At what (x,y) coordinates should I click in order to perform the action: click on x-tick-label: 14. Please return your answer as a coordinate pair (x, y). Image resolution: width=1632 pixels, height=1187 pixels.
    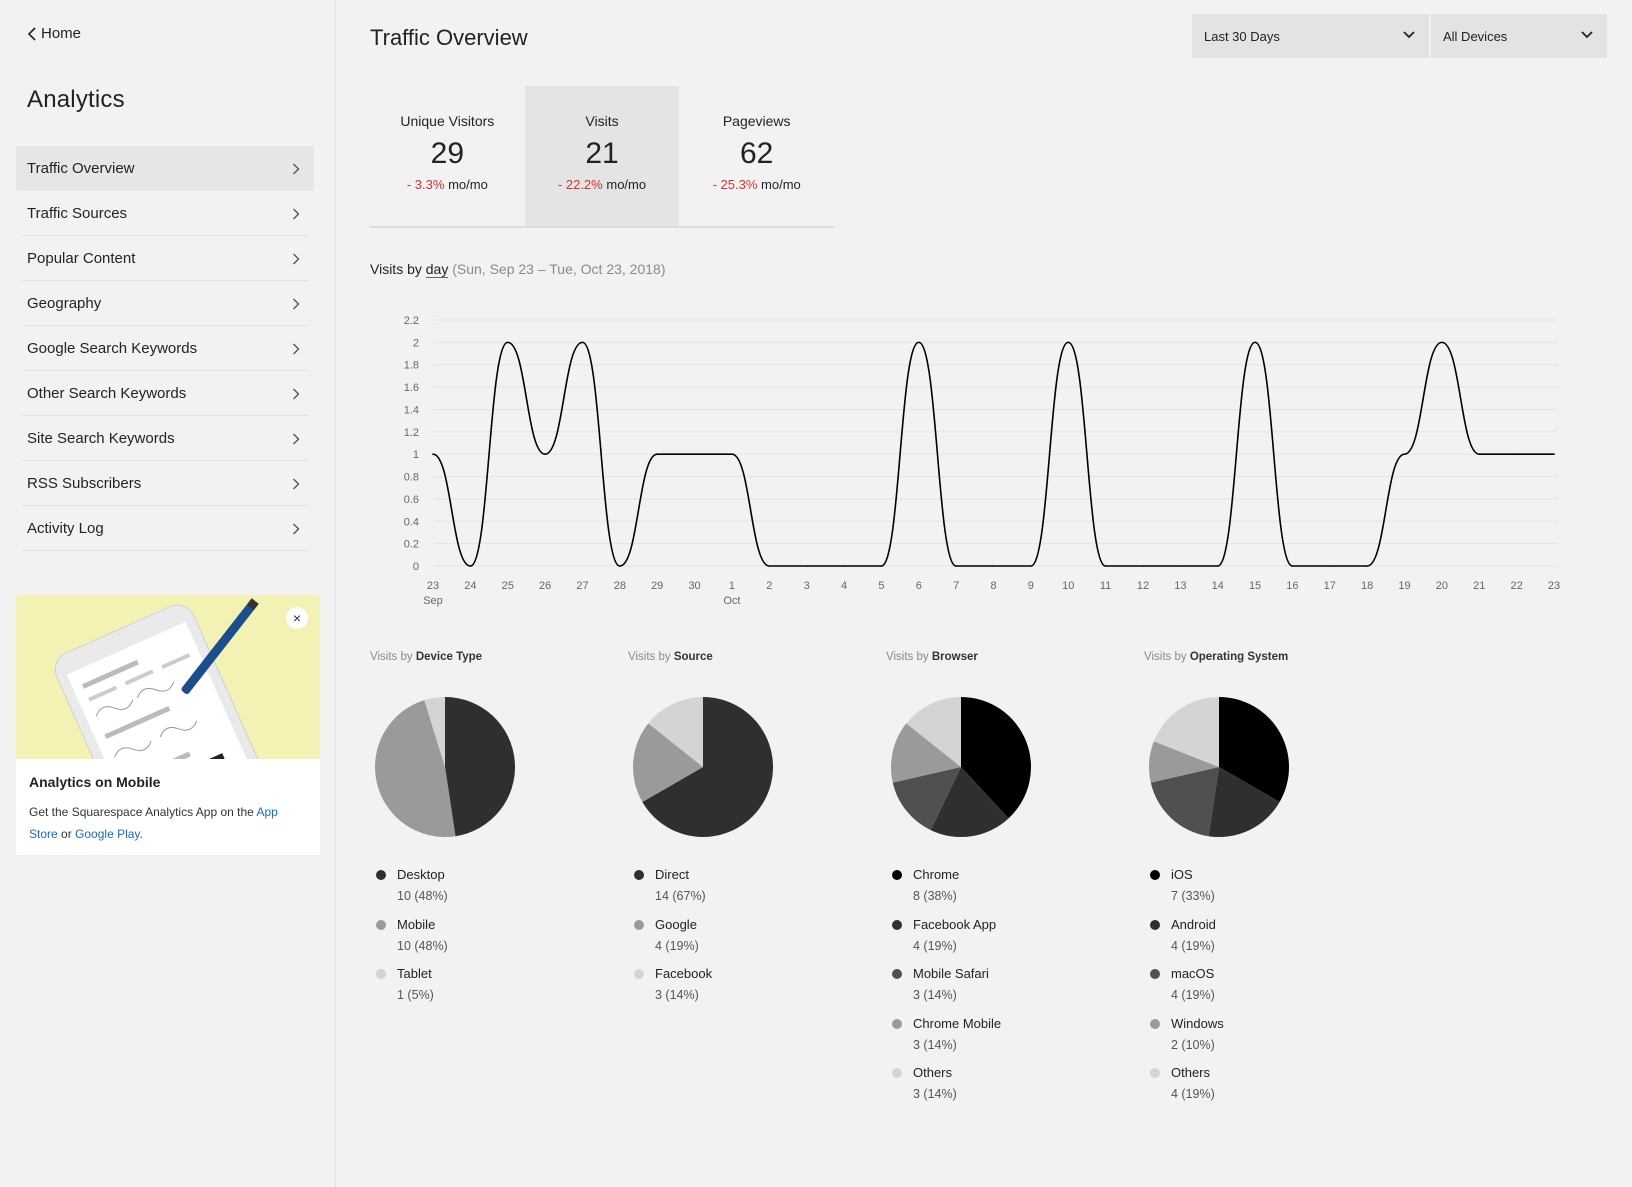
    Looking at the image, I should click on (1218, 586).